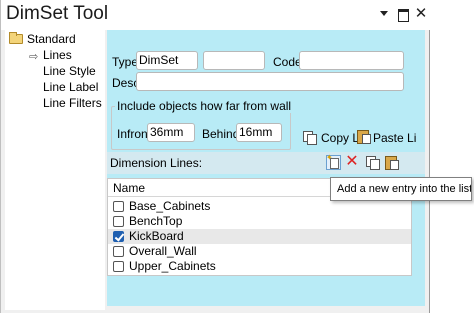 The width and height of the screenshot is (474, 313). I want to click on row-label: BenchTop, so click(156, 221).